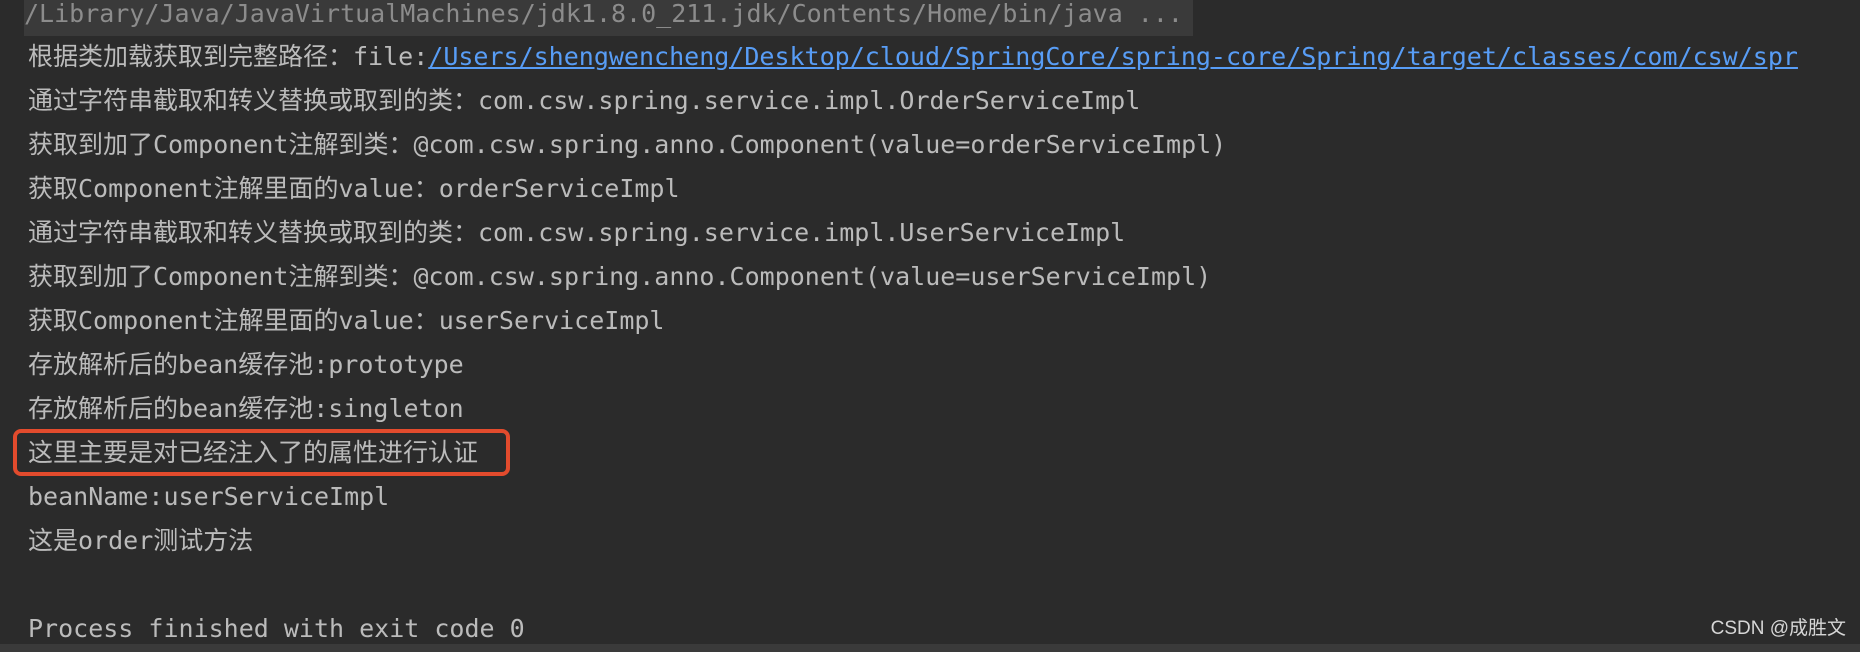  What do you see at coordinates (228, 56) in the screenshot?
I see `classpath-label: 根据类加载获取到完整路径：file:` at bounding box center [228, 56].